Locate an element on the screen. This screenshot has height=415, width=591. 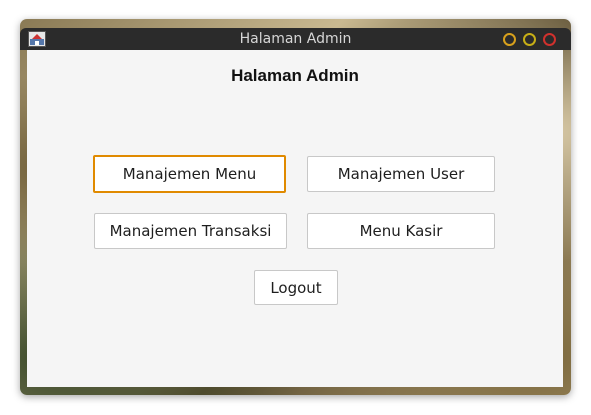
minimize-icon is located at coordinates (509, 39).